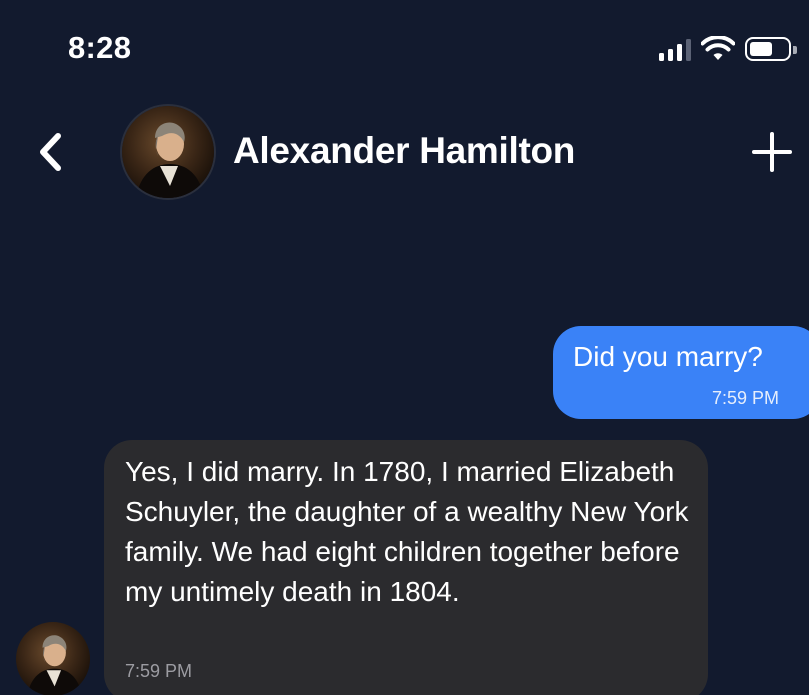 The height and width of the screenshot is (695, 809). I want to click on status-time: 8:28, so click(100, 47).